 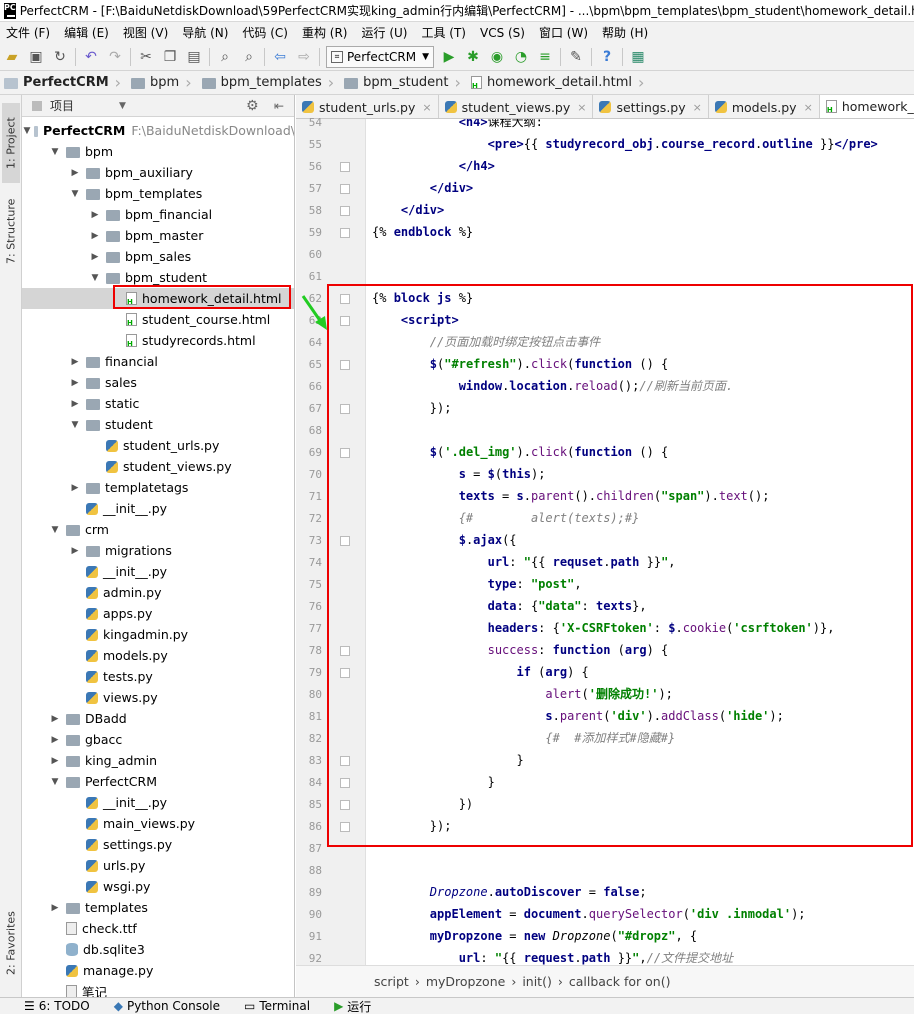 I want to click on tree-item: apps.py, so click(x=158, y=613).